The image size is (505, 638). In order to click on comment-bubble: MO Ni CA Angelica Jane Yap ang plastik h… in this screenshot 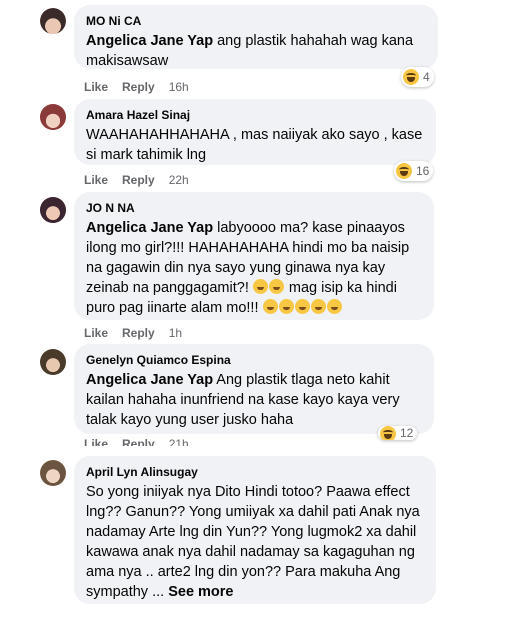, I will do `click(256, 37)`.